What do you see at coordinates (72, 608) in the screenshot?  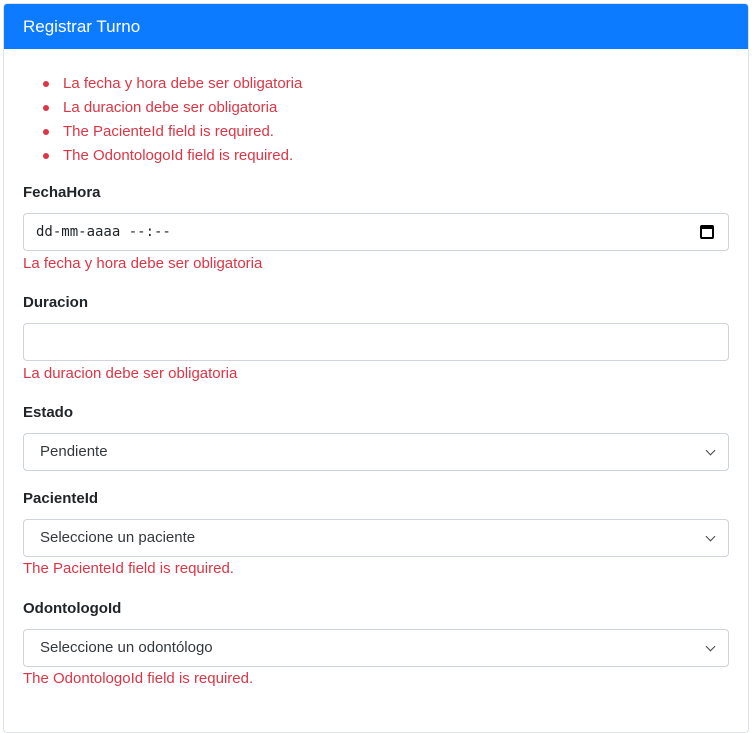 I see `odontologoid-label: OdontologoId` at bounding box center [72, 608].